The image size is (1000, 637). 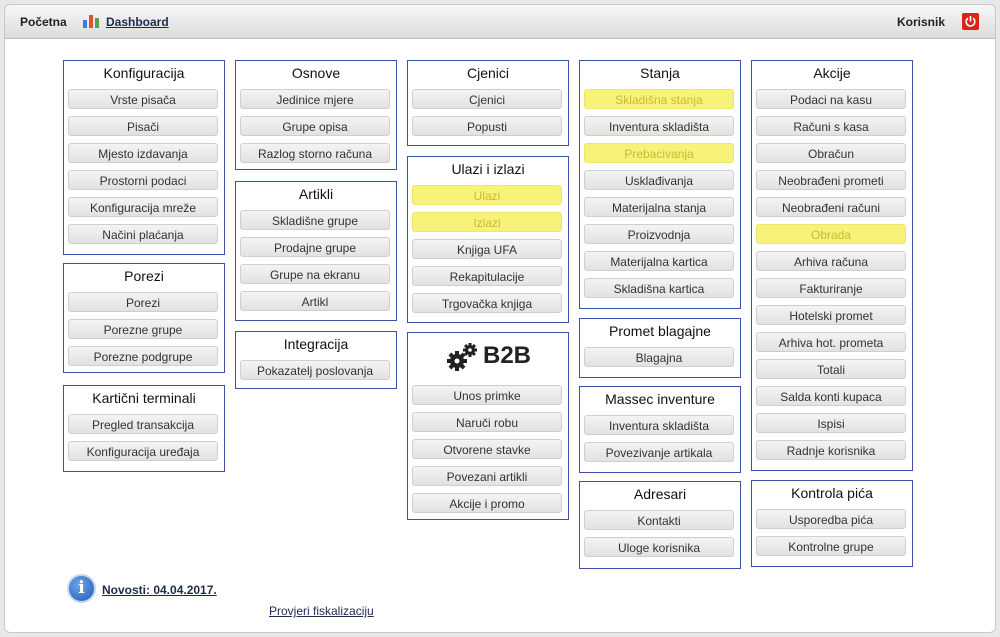 I want to click on menu-button: Unos primke, so click(x=487, y=395).